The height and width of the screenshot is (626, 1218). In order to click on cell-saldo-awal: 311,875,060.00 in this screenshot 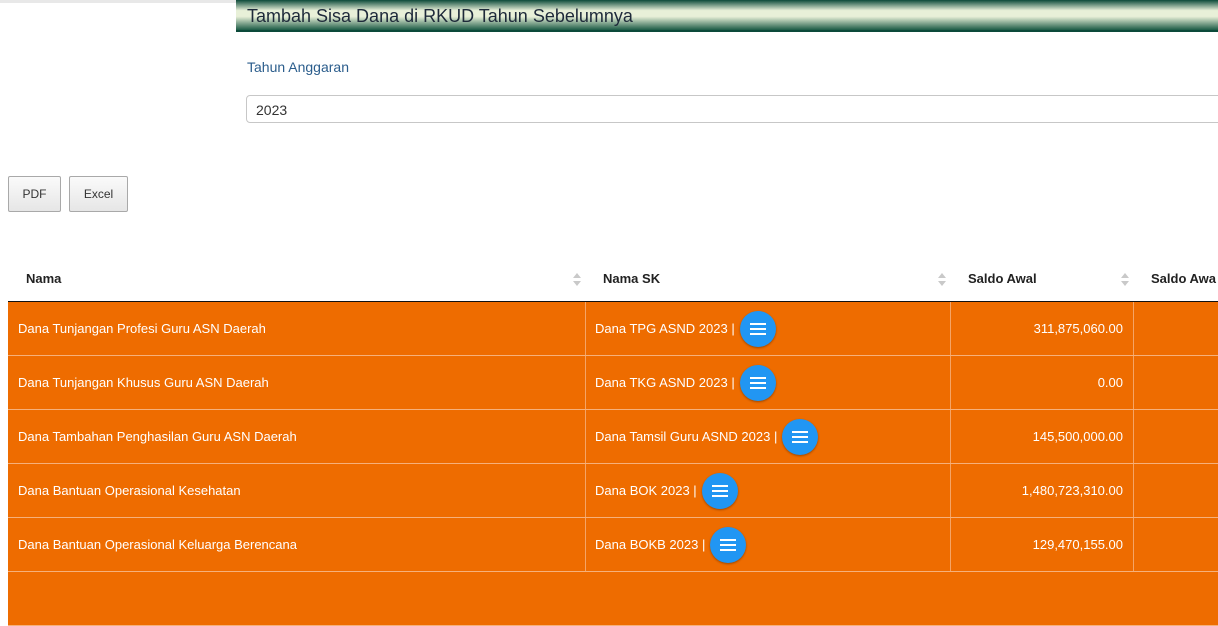, I will do `click(1041, 328)`.